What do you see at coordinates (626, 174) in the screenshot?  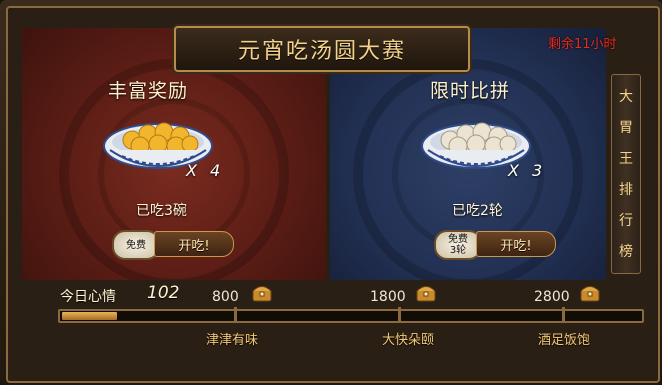 I see `leaderboard-tab: 大 胃 王 排 行 榜` at bounding box center [626, 174].